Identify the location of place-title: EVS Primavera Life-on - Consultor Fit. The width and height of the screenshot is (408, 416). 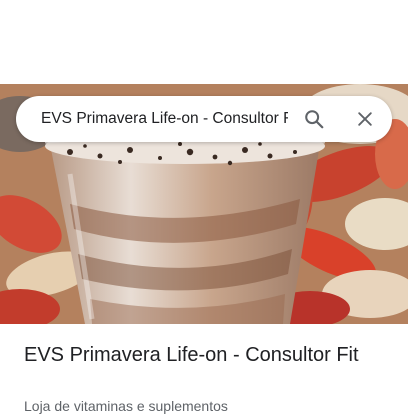
(191, 355).